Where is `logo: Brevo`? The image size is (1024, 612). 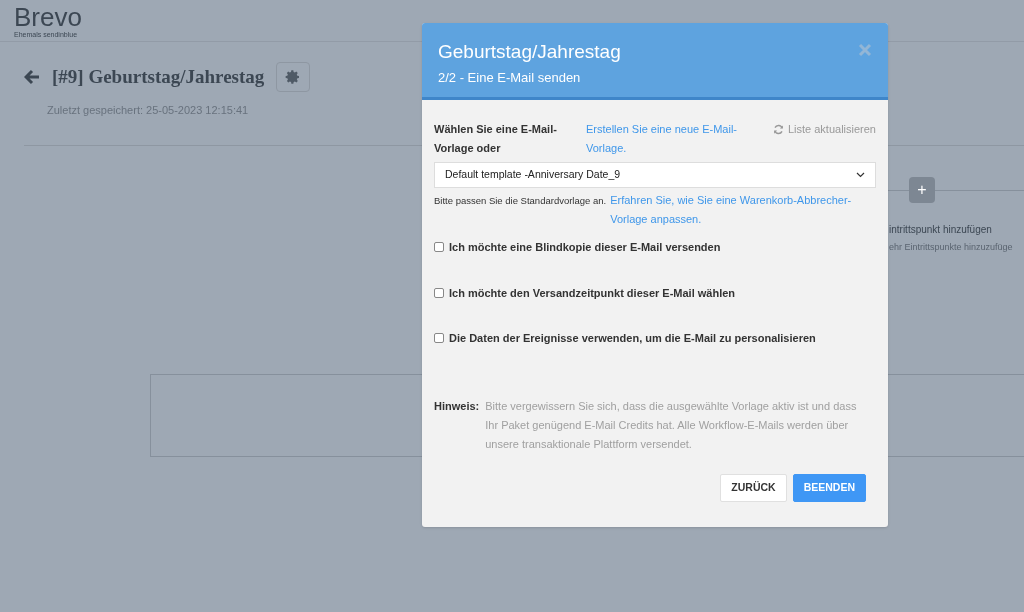
logo: Brevo is located at coordinates (48, 17).